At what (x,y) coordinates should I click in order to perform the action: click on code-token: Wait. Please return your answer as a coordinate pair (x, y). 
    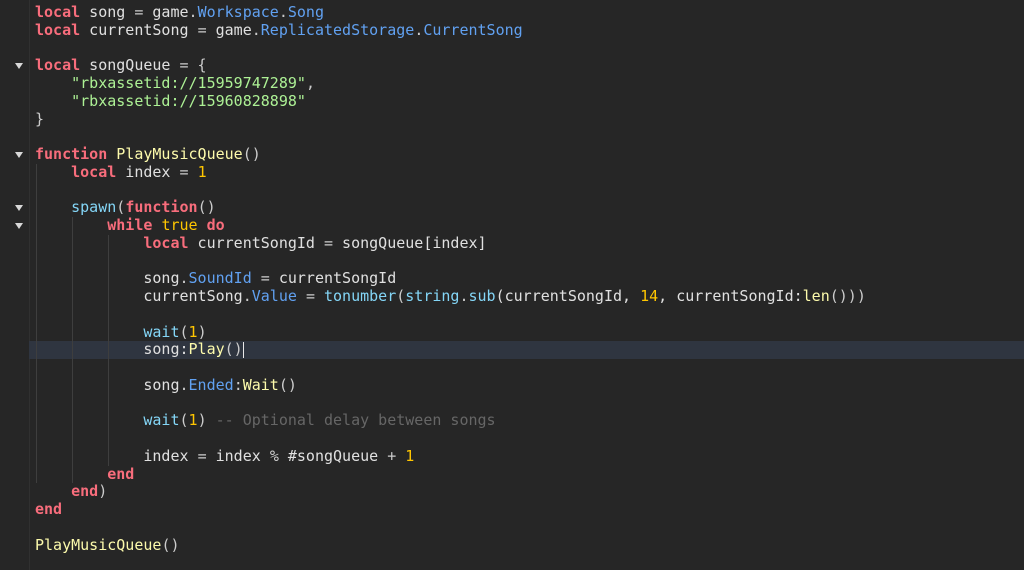
    Looking at the image, I should click on (260, 384).